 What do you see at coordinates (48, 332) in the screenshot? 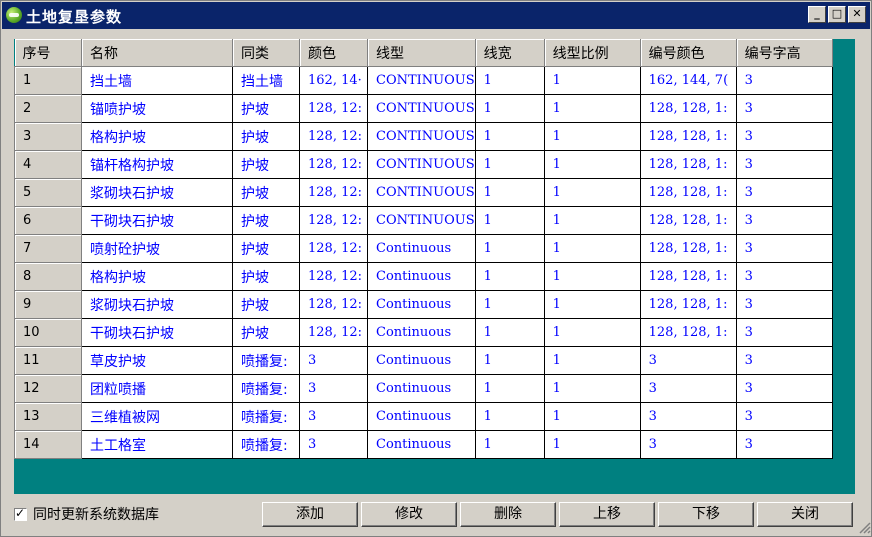
I see `row-number-cell: 10` at bounding box center [48, 332].